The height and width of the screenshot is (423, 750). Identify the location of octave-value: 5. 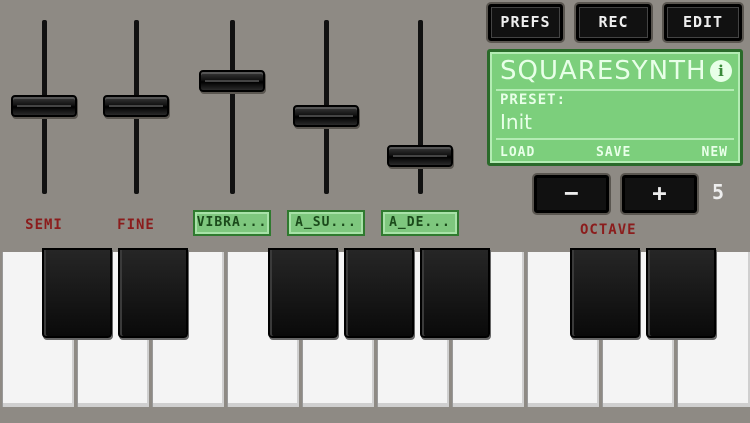
(718, 192).